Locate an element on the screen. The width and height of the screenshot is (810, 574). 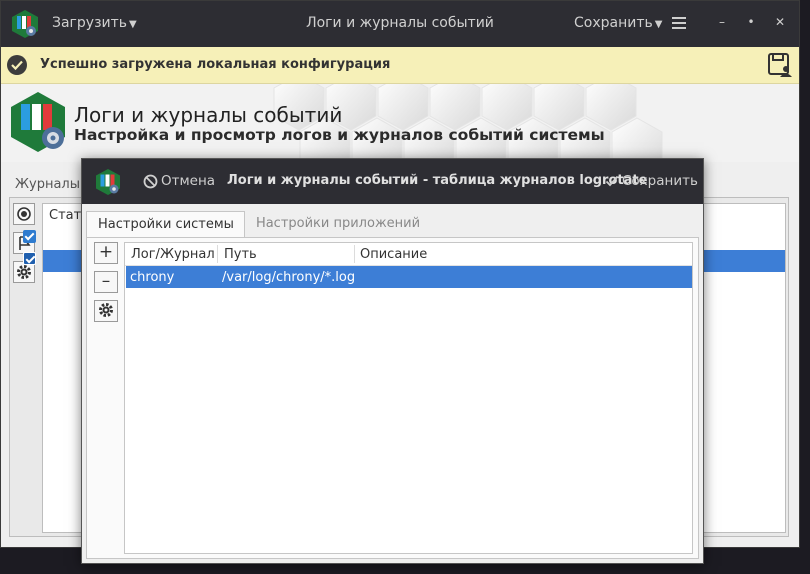
save-menu-button: Сохранить ▼ is located at coordinates (618, 23).